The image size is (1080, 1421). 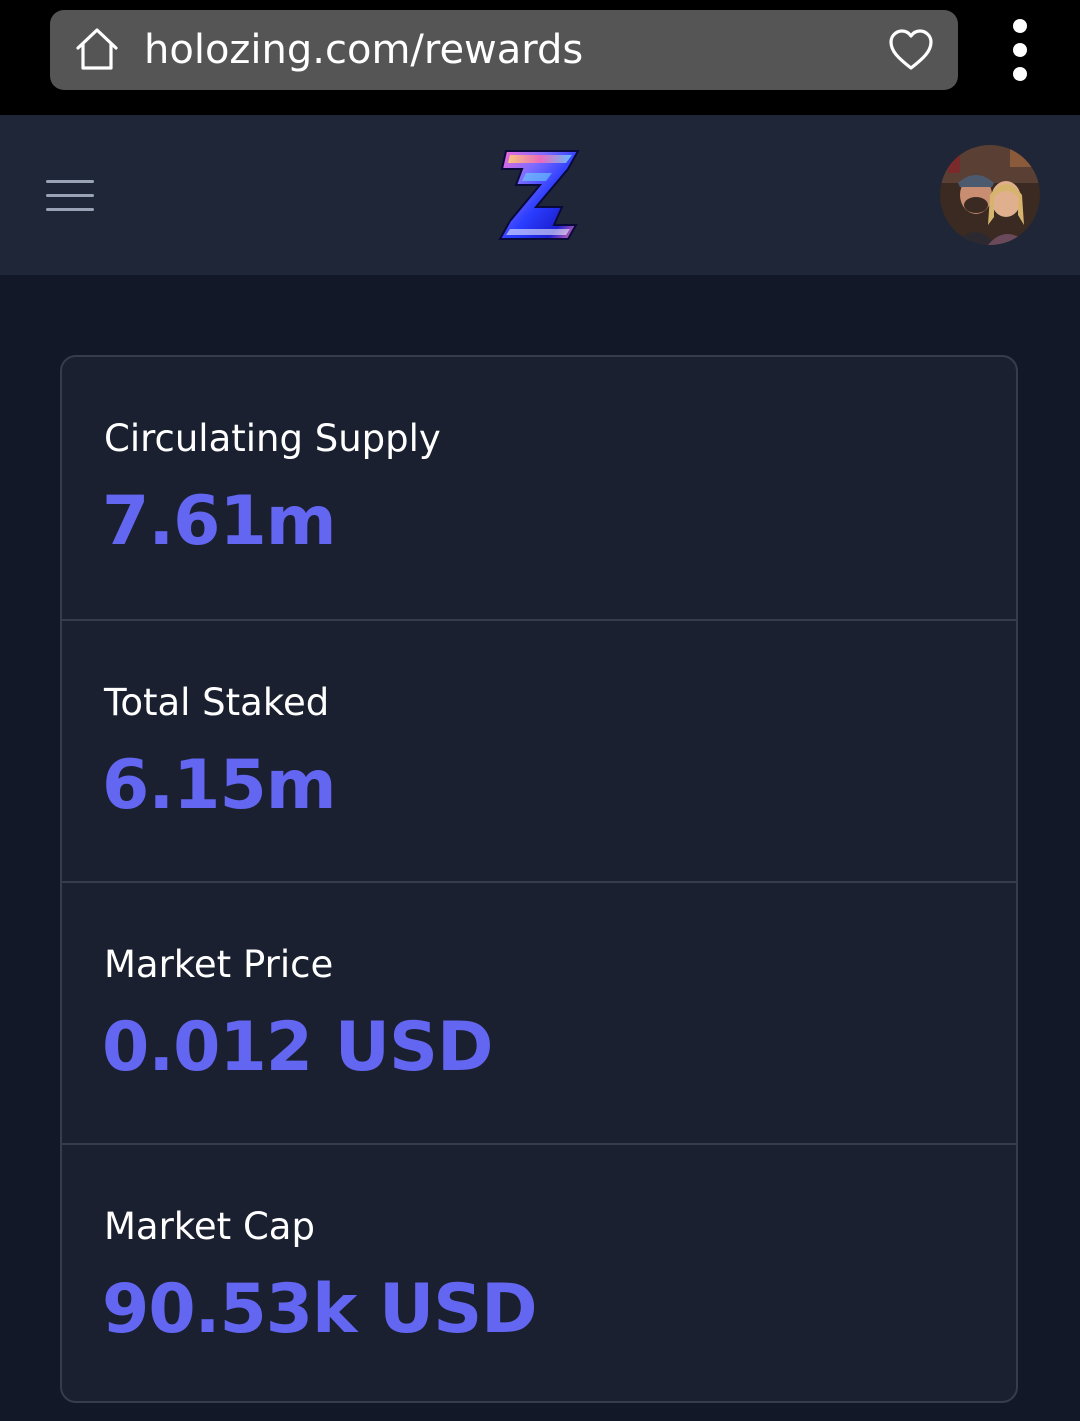 I want to click on browser-toolbar: holozing.com/rewards, so click(x=540, y=57).